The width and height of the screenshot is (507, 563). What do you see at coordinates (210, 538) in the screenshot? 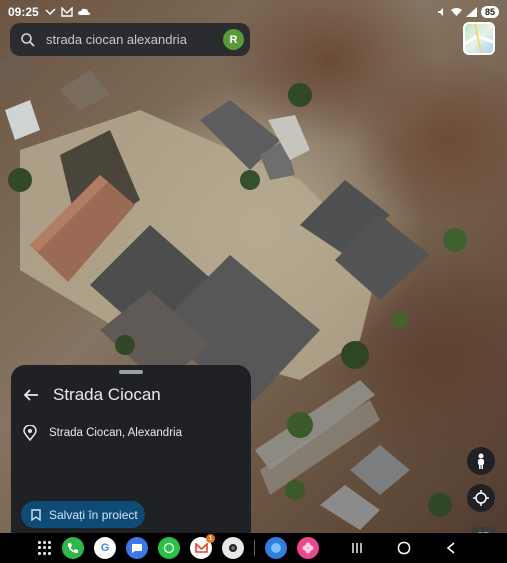
I see `gmail-badge: 1` at bounding box center [210, 538].